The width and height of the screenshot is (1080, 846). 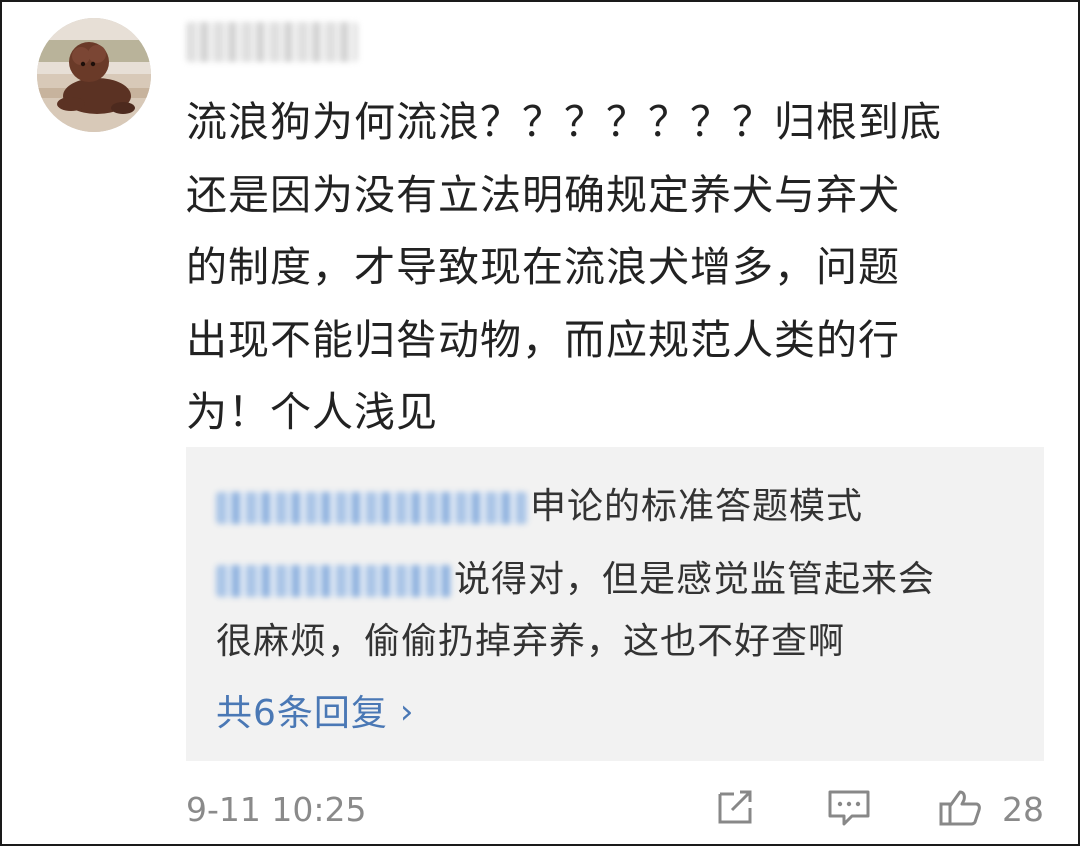 I want to click on reply-text: 很麻烦，偷偷扔掉弃养，这也不好查啊, so click(x=531, y=641).